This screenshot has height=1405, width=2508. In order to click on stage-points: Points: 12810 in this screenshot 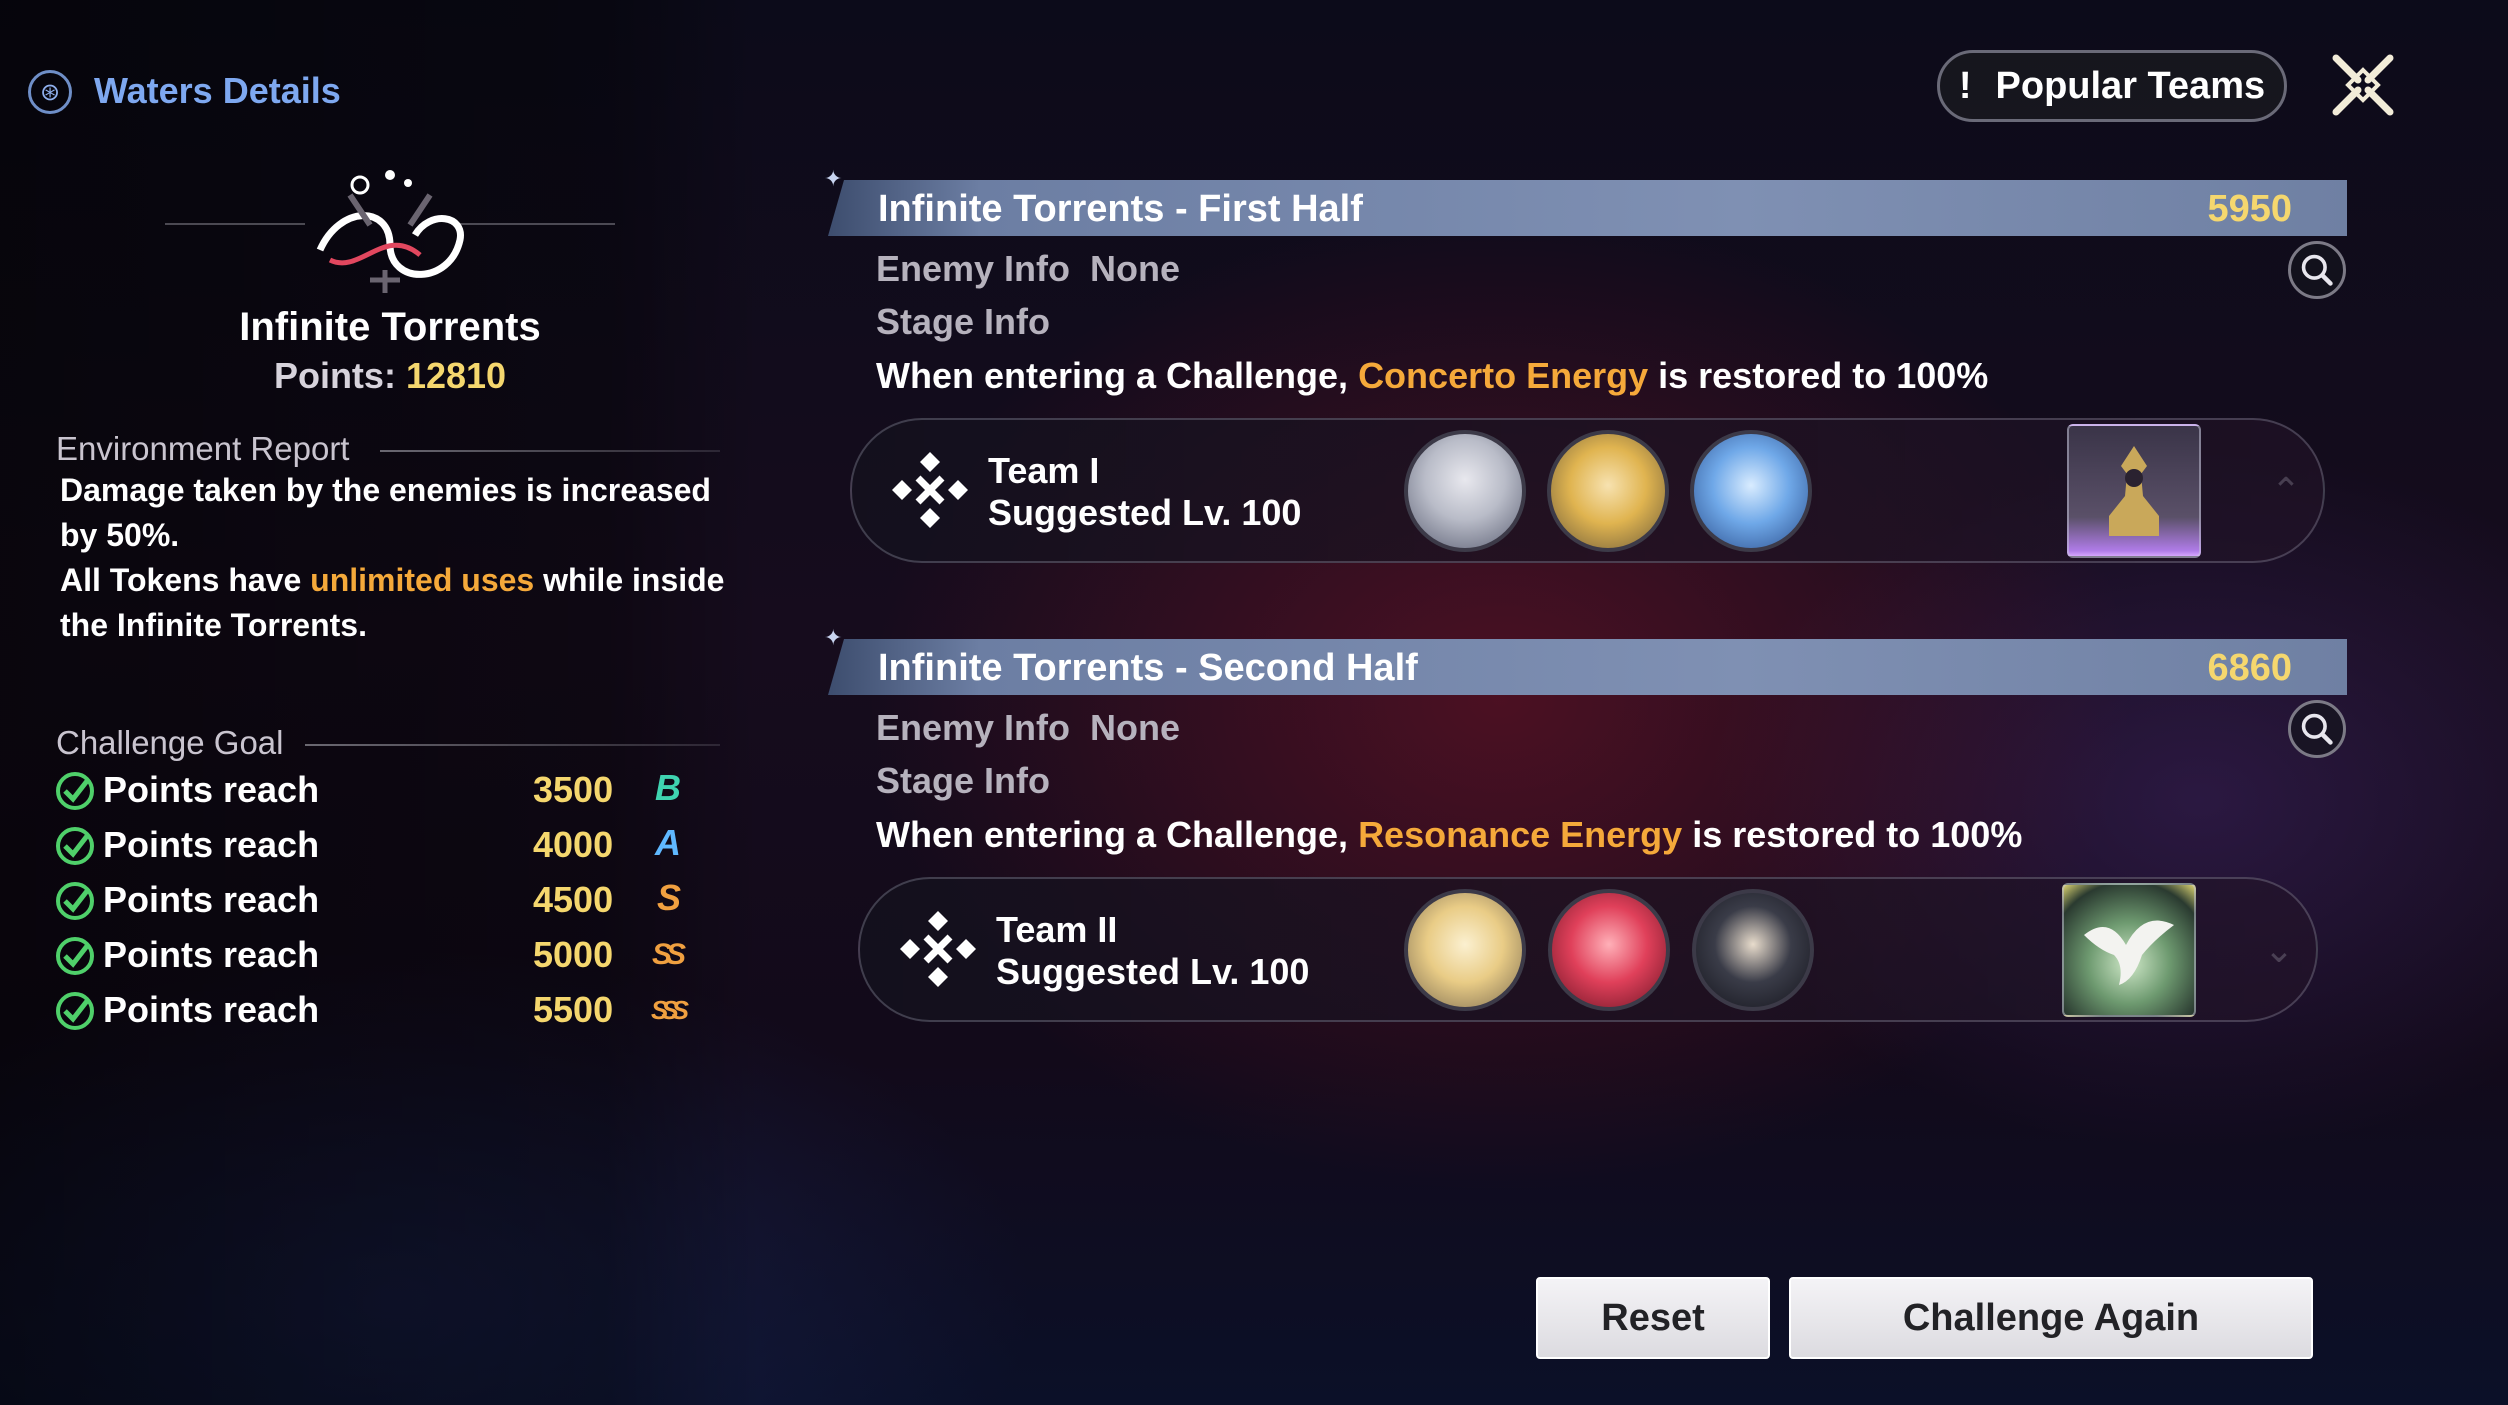, I will do `click(390, 376)`.